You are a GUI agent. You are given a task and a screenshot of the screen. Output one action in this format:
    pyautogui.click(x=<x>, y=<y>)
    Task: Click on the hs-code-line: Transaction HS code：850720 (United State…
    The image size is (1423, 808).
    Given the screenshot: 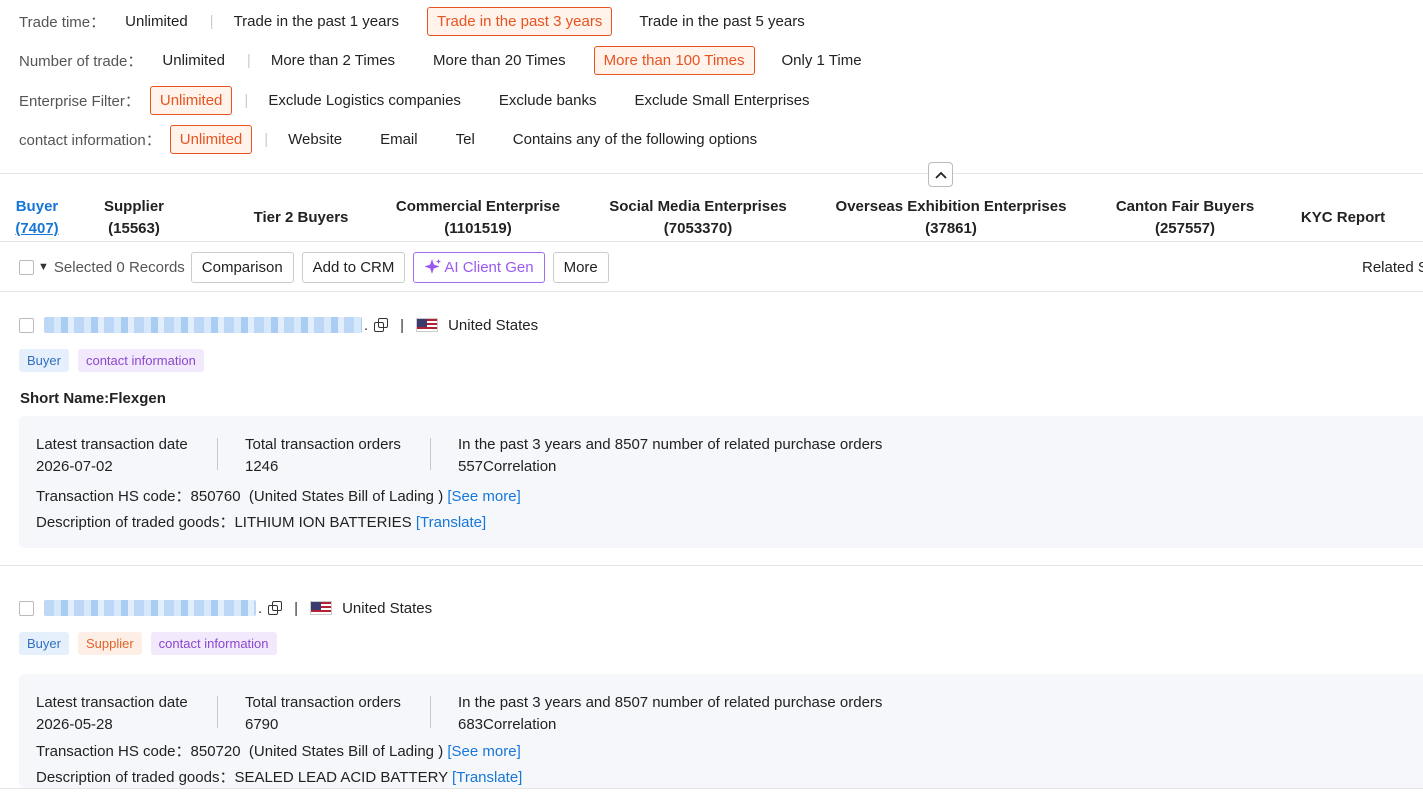 What is the action you would take?
    pyautogui.click(x=278, y=750)
    